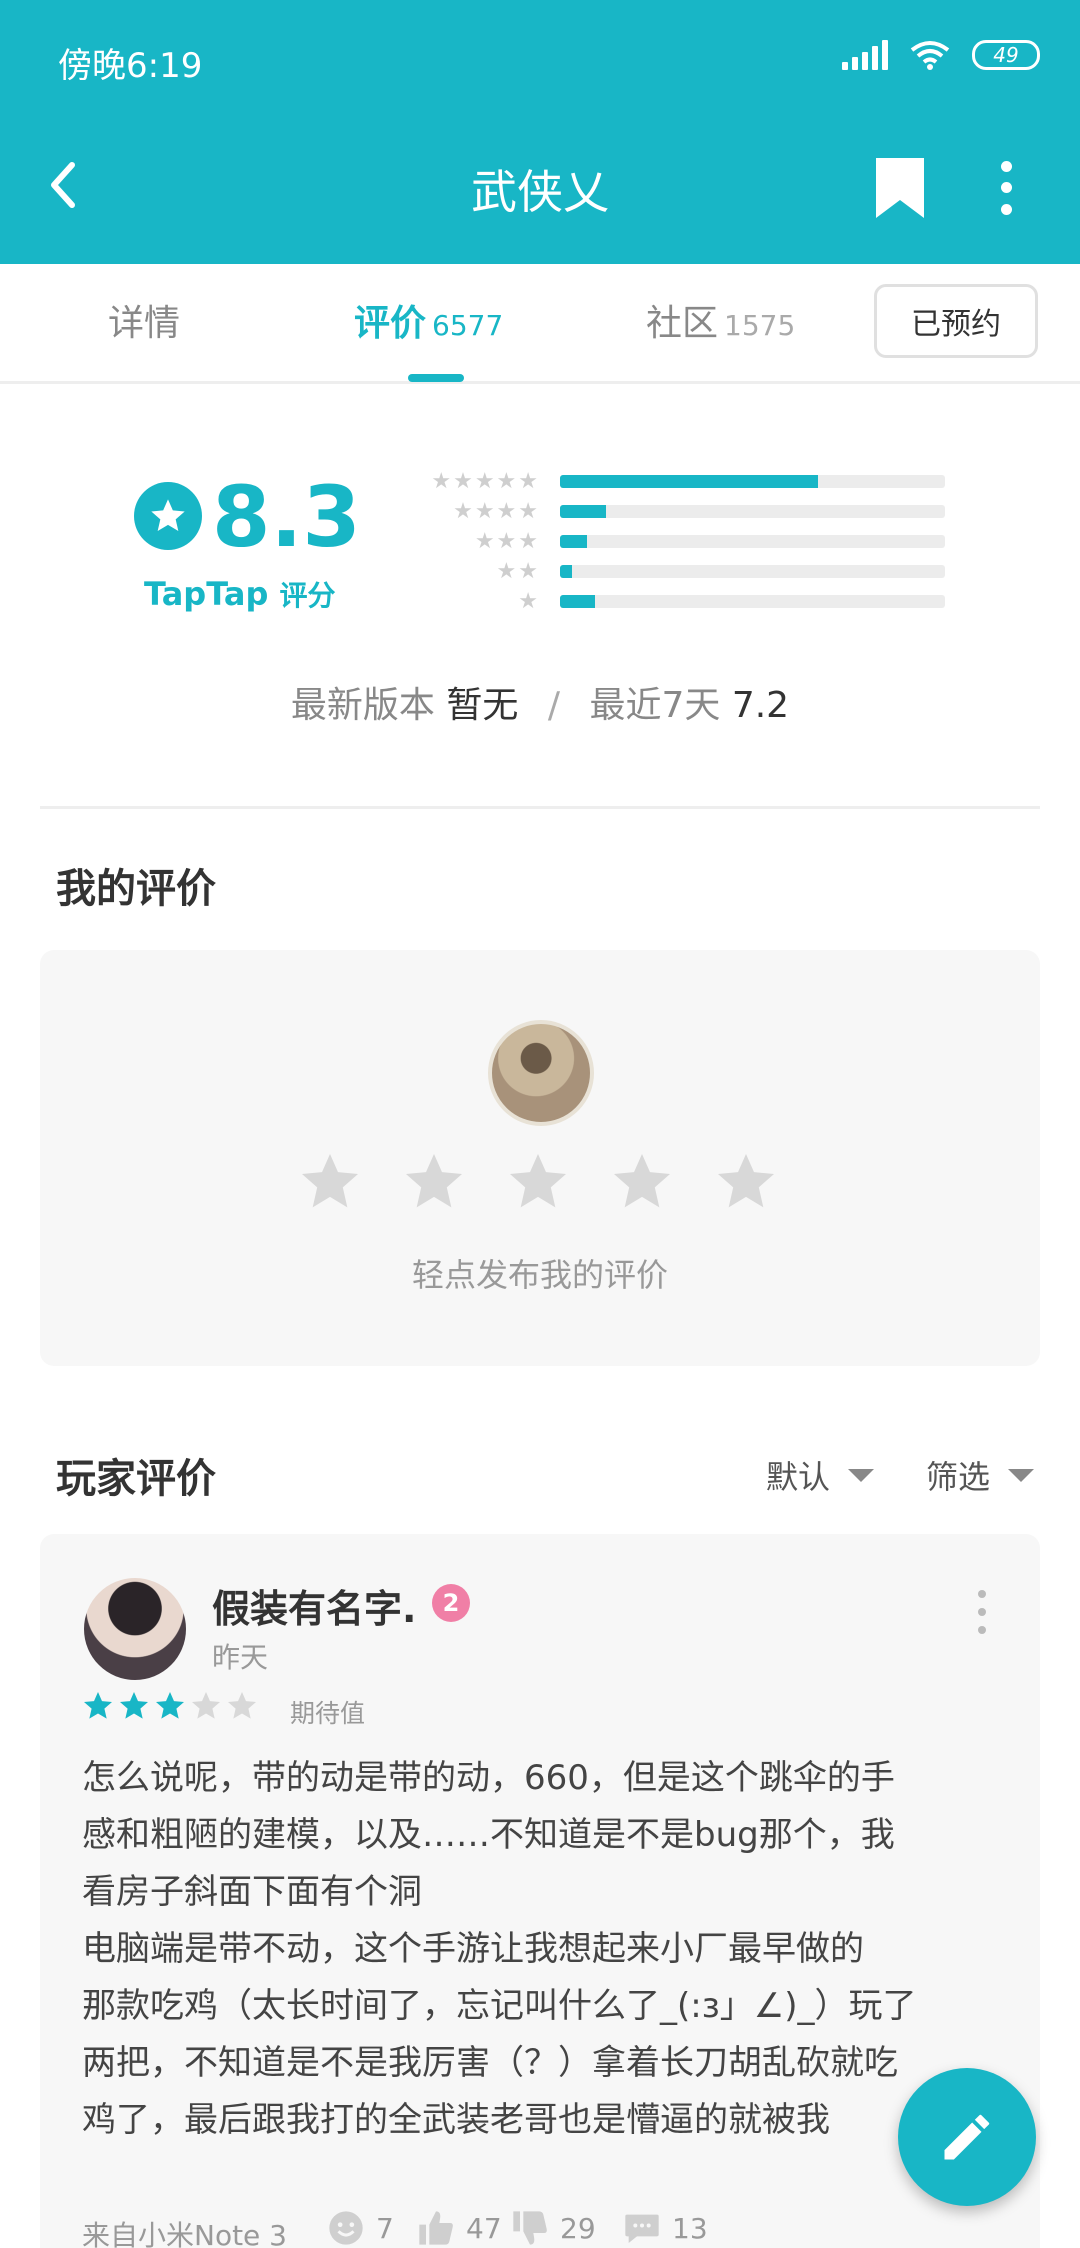 This screenshot has width=1080, height=2248. I want to click on like-button: 47, so click(459, 2228).